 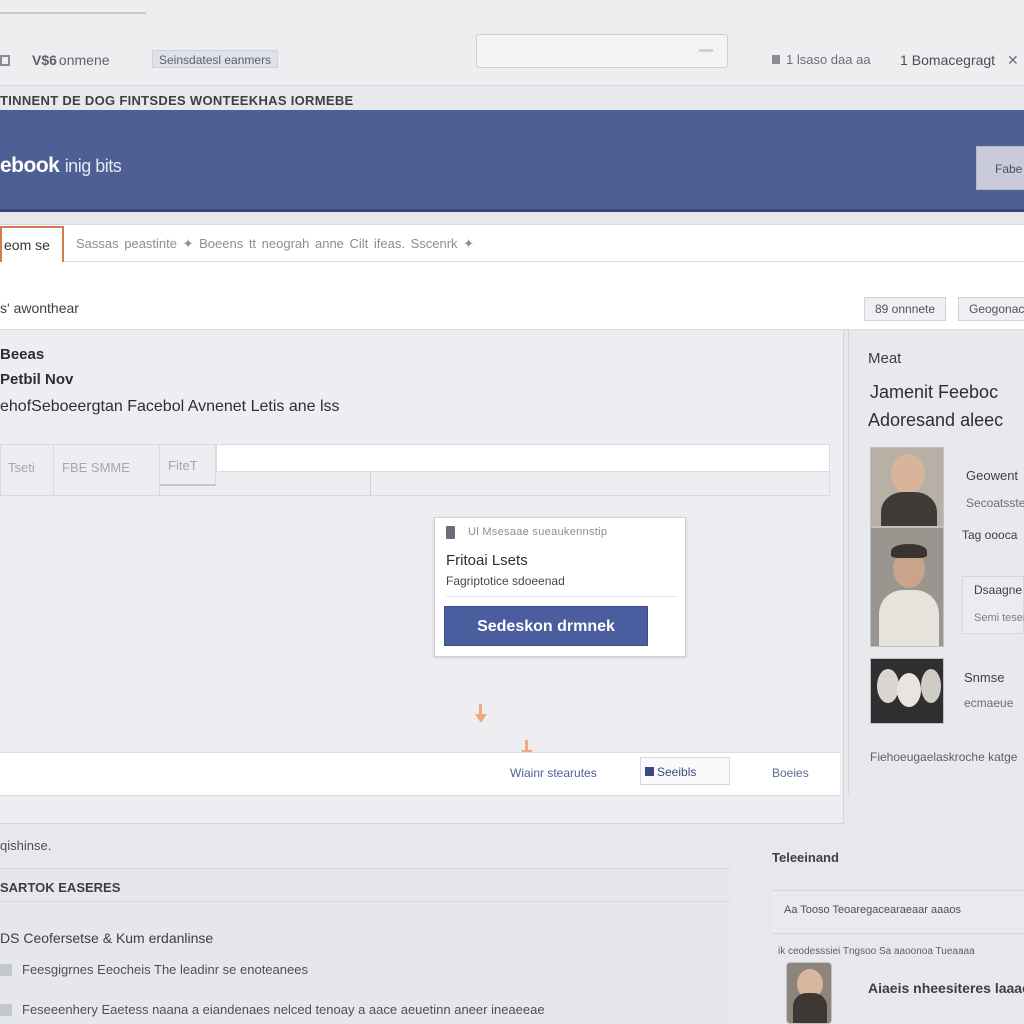 What do you see at coordinates (649, 771) in the screenshot?
I see `grid-icon` at bounding box center [649, 771].